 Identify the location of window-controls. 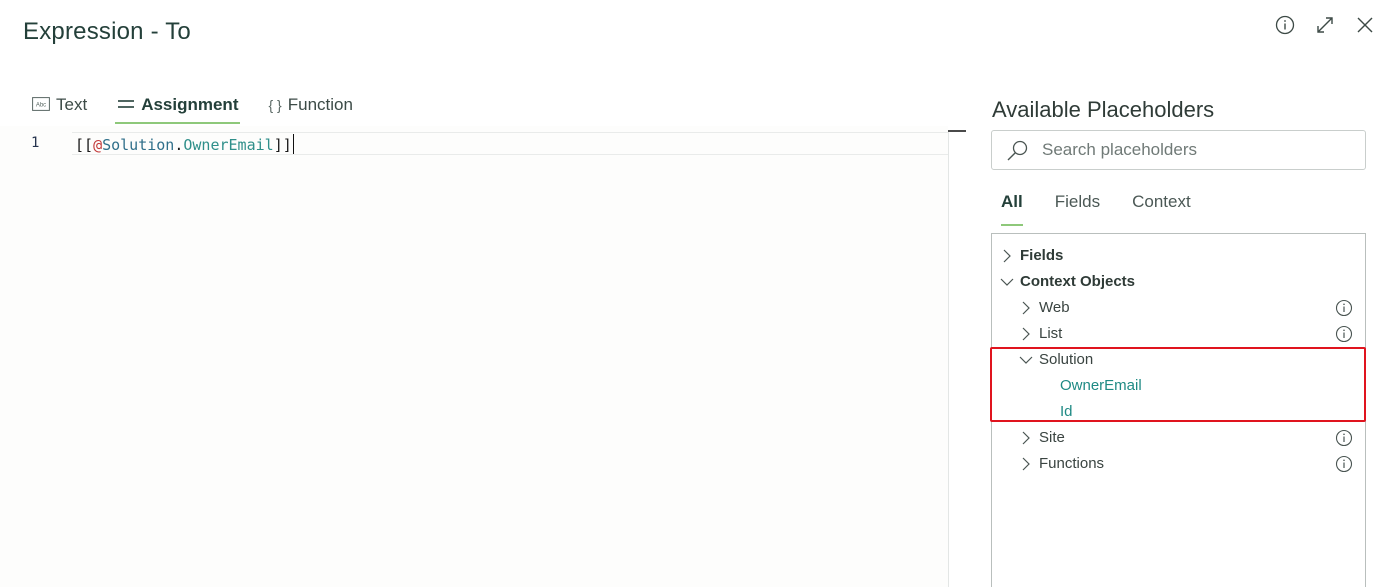
(1325, 25).